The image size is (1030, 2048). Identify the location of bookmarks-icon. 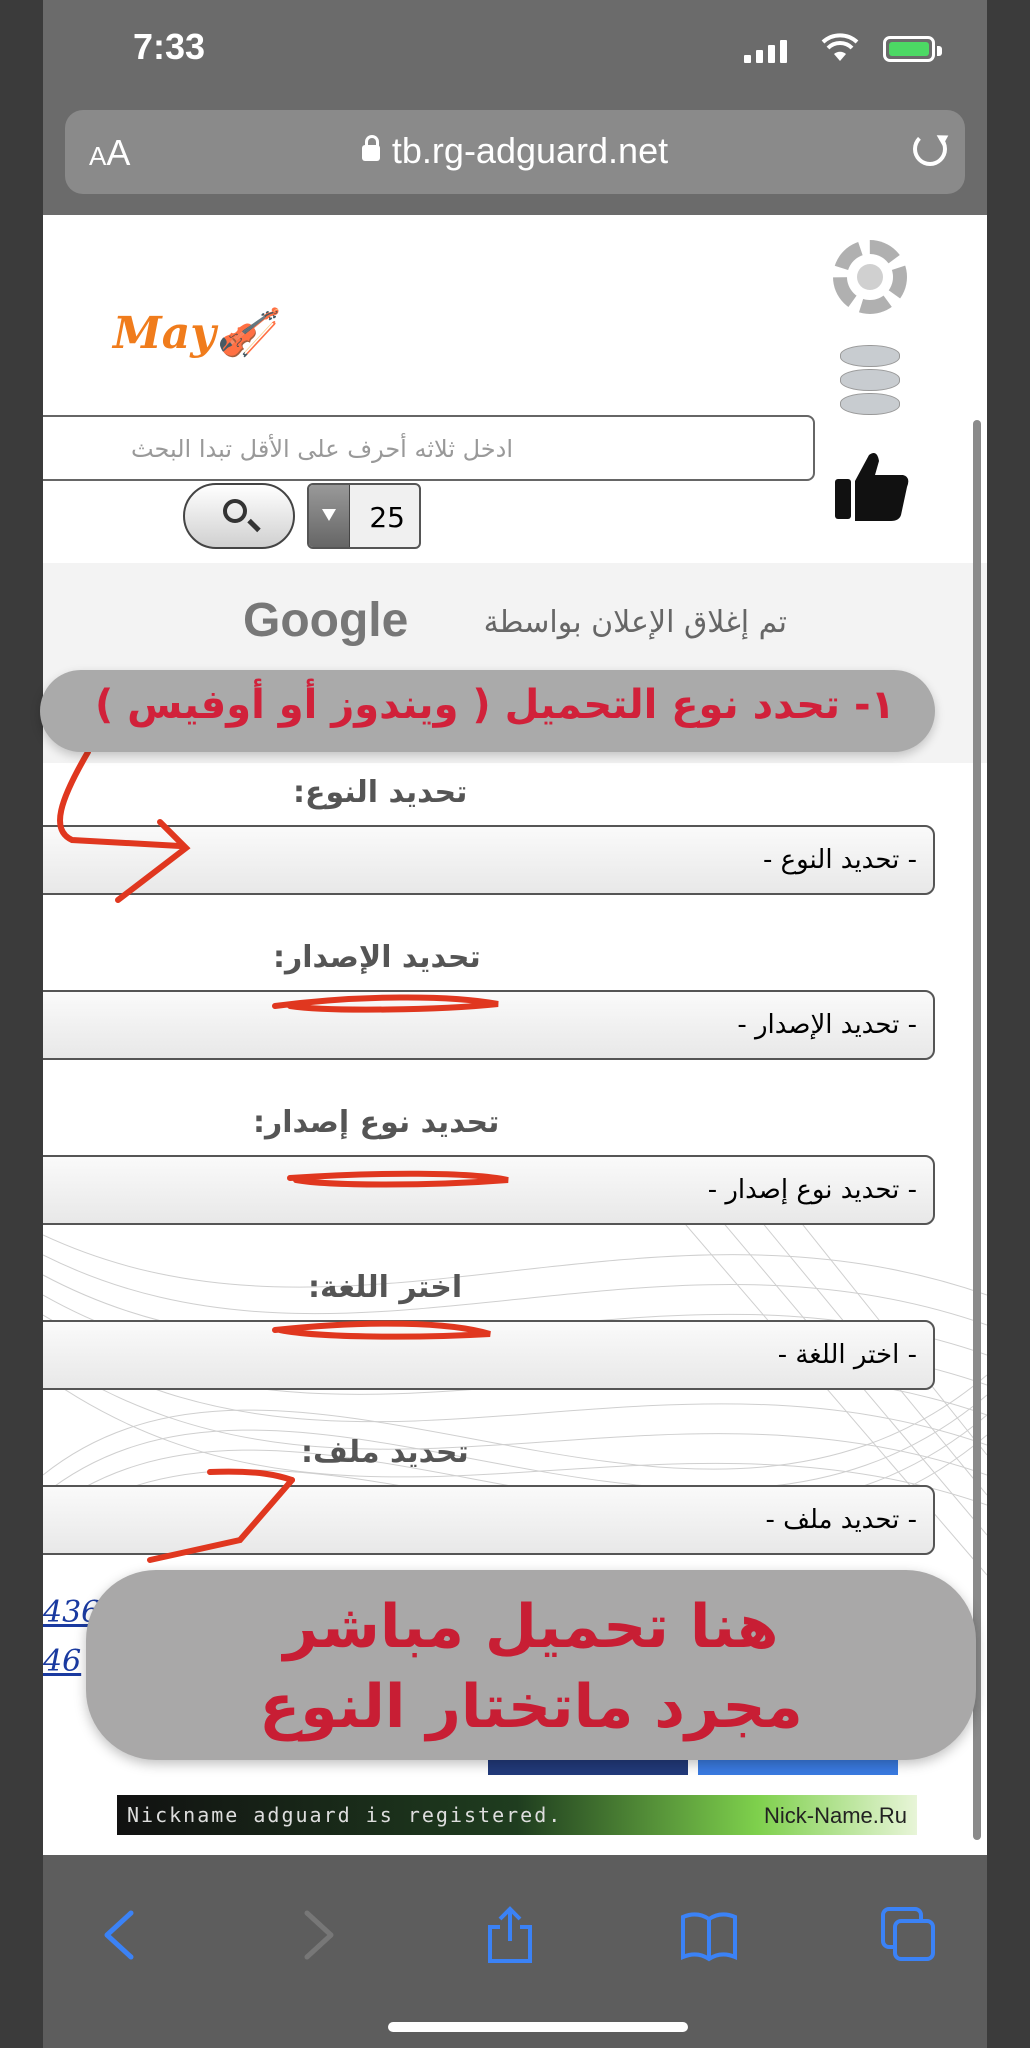
(709, 1935).